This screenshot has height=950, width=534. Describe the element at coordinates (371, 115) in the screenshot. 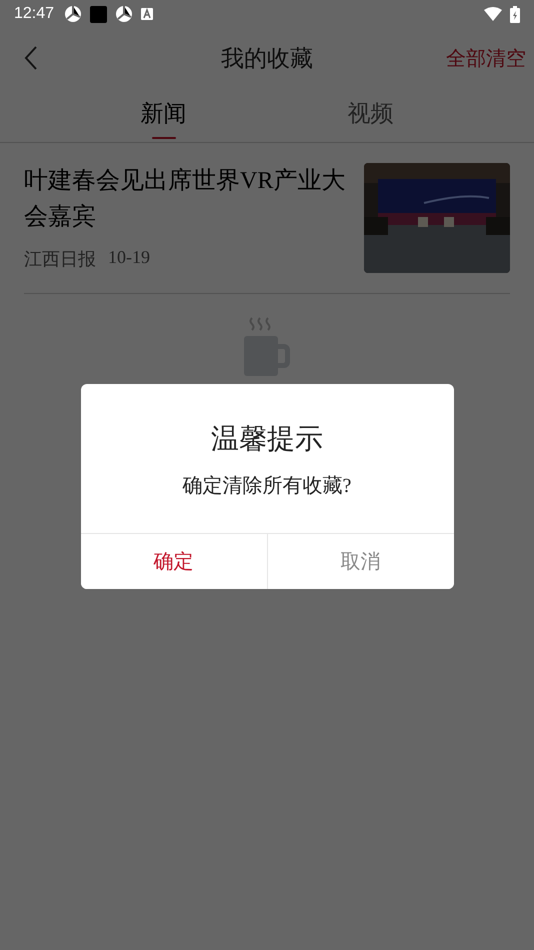

I see `tab: 视频` at that location.